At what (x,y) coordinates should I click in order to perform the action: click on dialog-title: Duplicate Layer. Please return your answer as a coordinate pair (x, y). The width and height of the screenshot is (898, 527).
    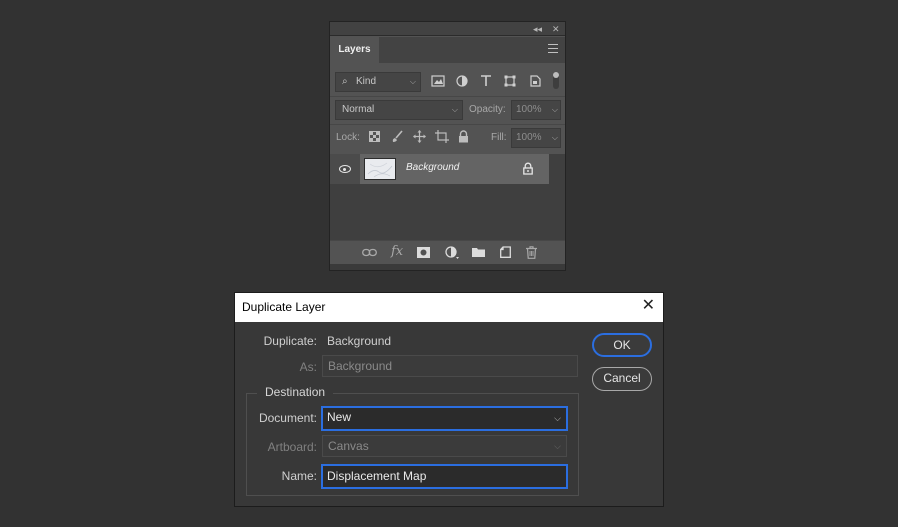
    Looking at the image, I should click on (284, 307).